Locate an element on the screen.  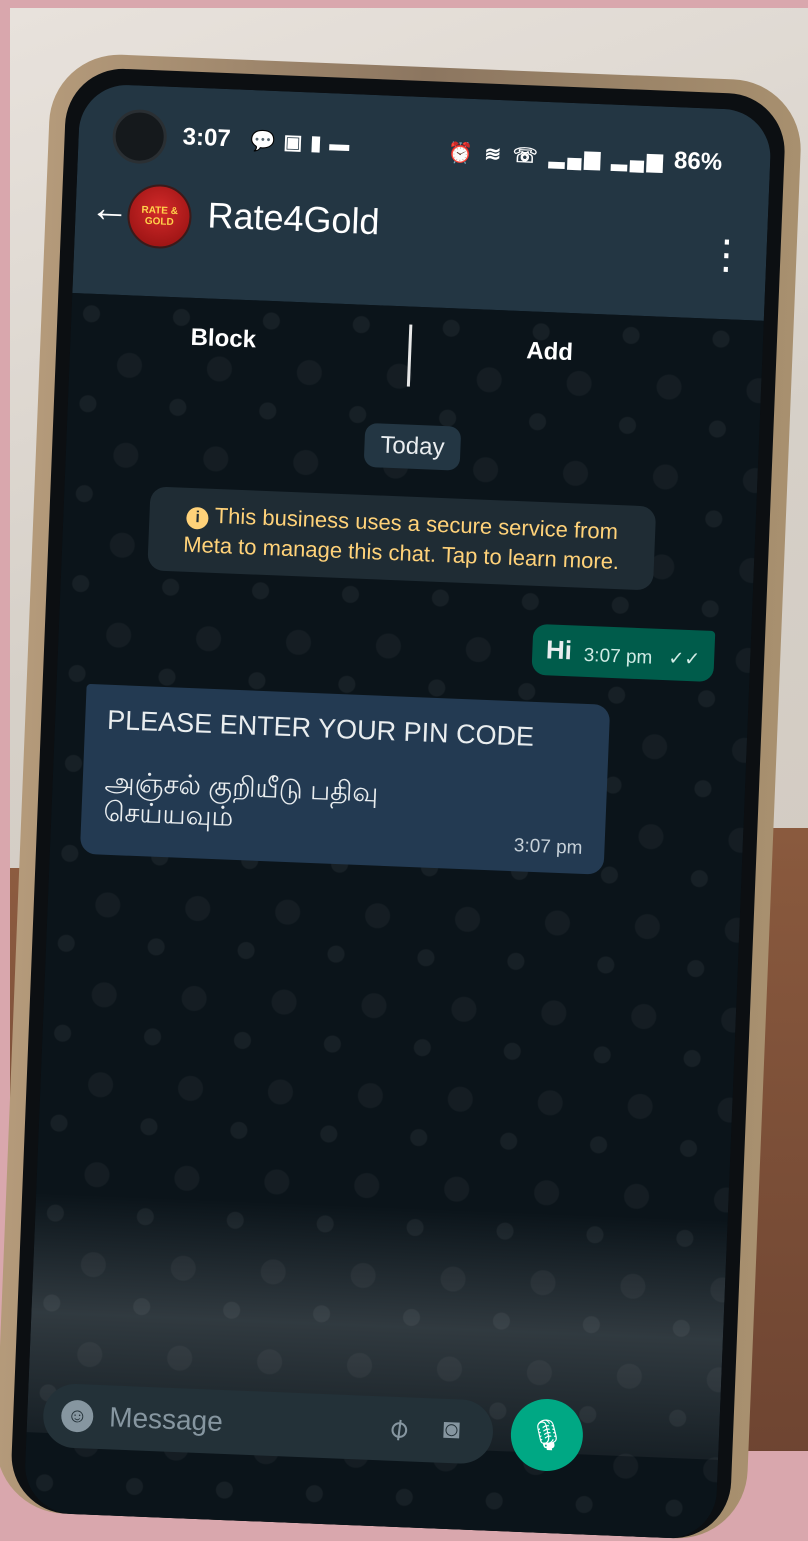
action-divider is located at coordinates (409, 355).